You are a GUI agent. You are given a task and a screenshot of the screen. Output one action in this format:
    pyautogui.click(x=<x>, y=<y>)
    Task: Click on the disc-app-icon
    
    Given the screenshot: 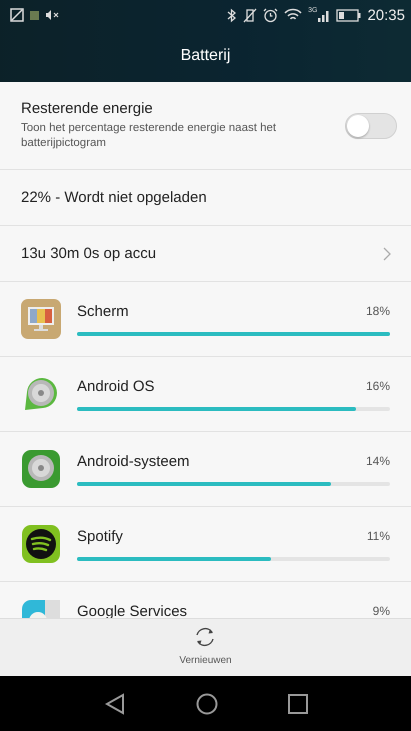 What is the action you would take?
    pyautogui.click(x=41, y=469)
    